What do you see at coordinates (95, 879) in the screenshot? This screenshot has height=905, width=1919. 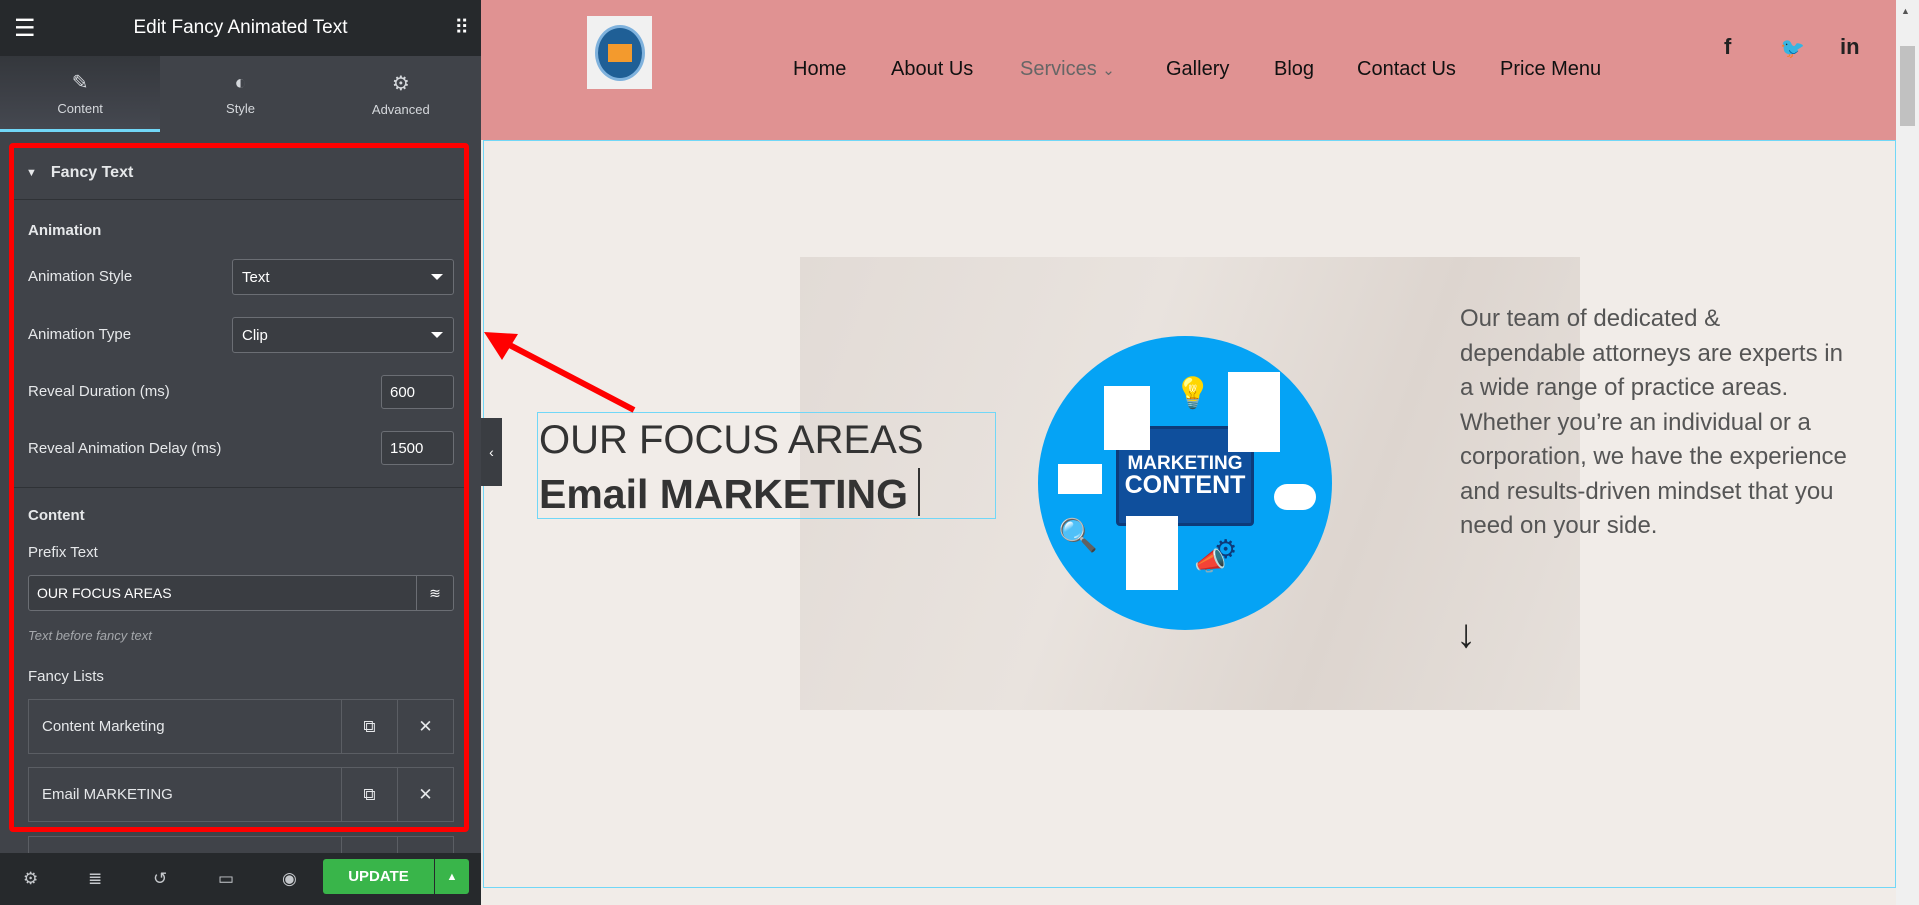 I see `layers-icon: ≣` at bounding box center [95, 879].